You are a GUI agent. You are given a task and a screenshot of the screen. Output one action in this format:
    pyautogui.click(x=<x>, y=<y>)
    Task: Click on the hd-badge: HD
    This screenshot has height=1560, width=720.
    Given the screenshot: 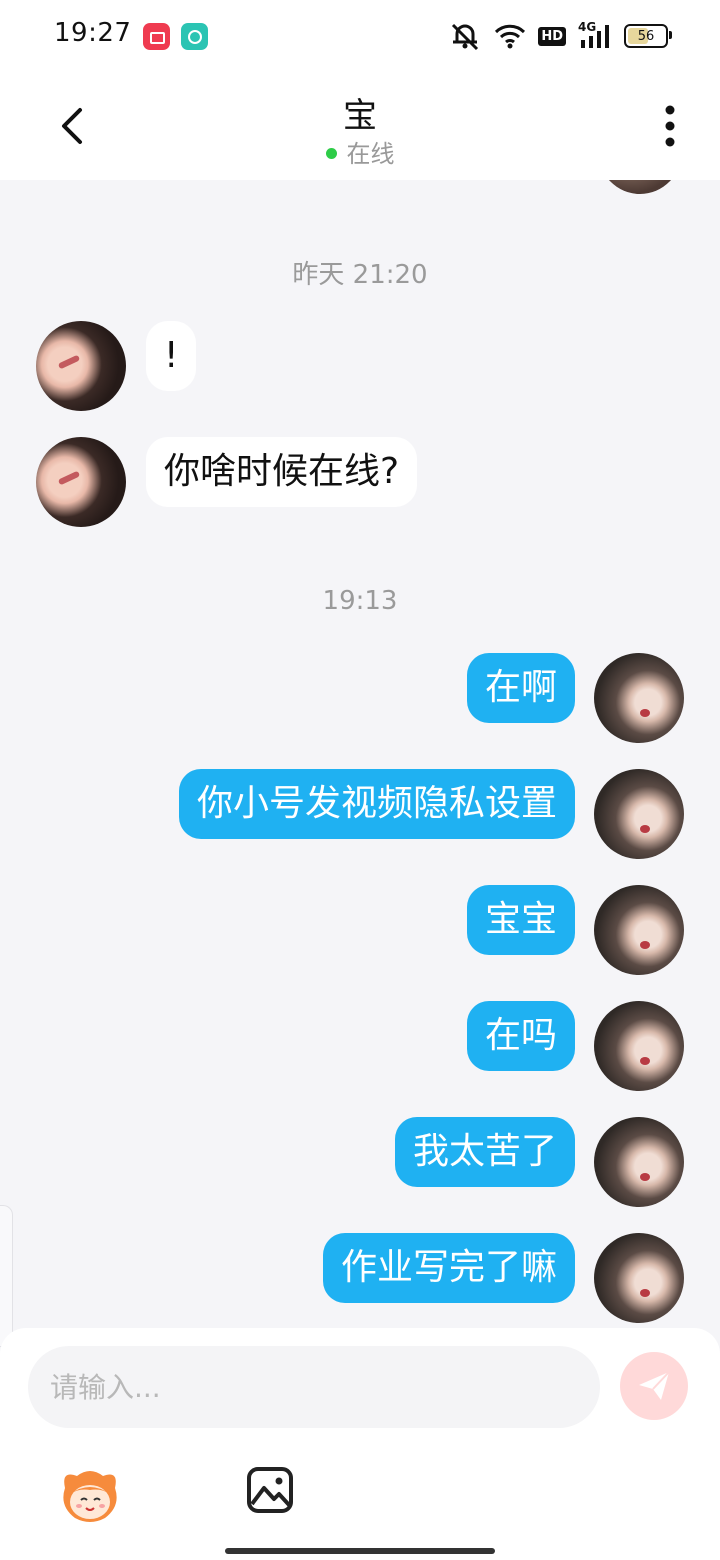 What is the action you would take?
    pyautogui.click(x=552, y=36)
    